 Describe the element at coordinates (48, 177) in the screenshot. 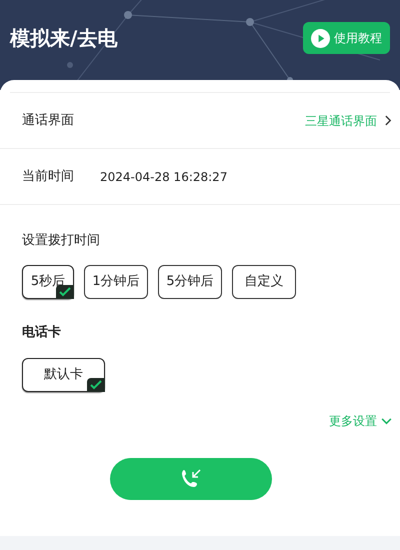

I see `row-label: 当前时间` at that location.